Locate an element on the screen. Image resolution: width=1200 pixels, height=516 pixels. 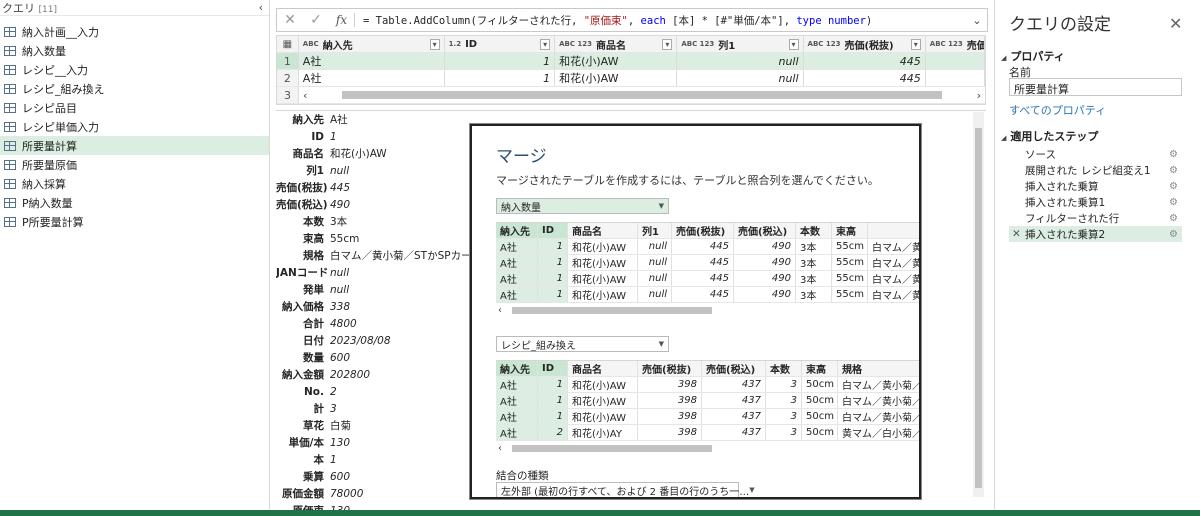
cancel-icon: ✕ is located at coordinates (290, 20).